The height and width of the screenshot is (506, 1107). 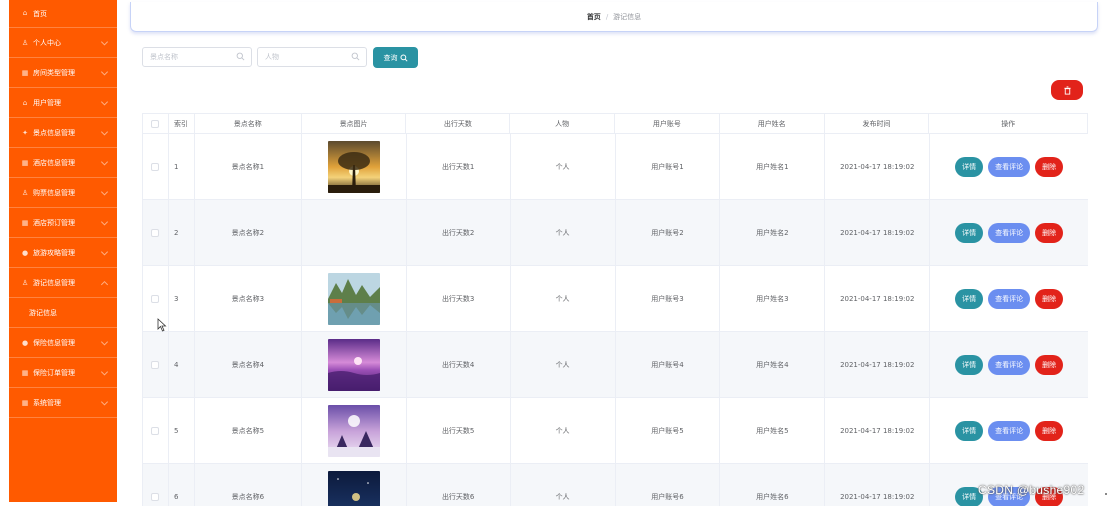 What do you see at coordinates (54, 132) in the screenshot?
I see `sidebar-item-label: 景点信息管理` at bounding box center [54, 132].